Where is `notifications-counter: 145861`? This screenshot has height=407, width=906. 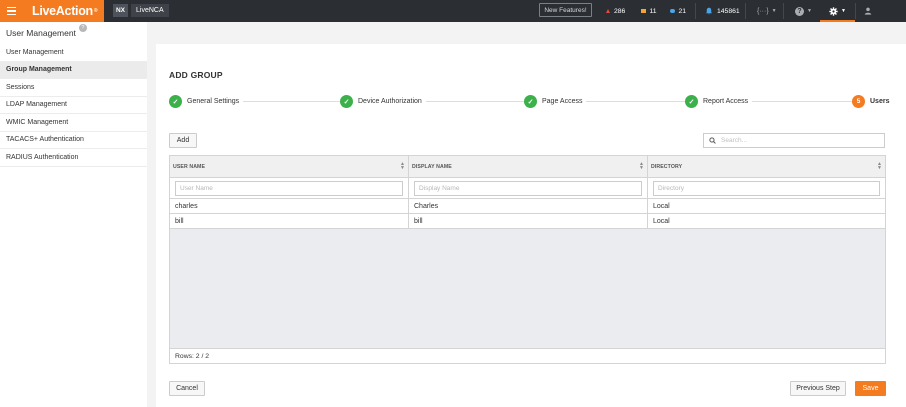
notifications-counter: 145861 is located at coordinates (722, 11).